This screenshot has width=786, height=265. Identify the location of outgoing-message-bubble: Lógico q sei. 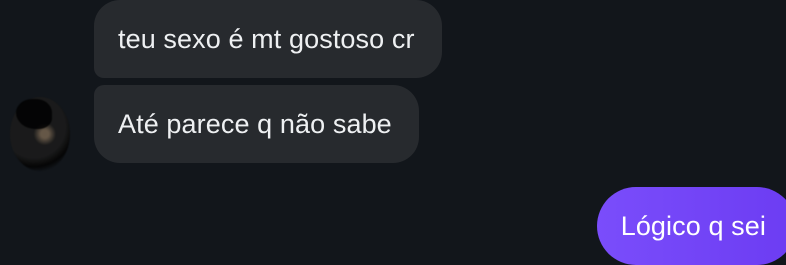
(691, 226).